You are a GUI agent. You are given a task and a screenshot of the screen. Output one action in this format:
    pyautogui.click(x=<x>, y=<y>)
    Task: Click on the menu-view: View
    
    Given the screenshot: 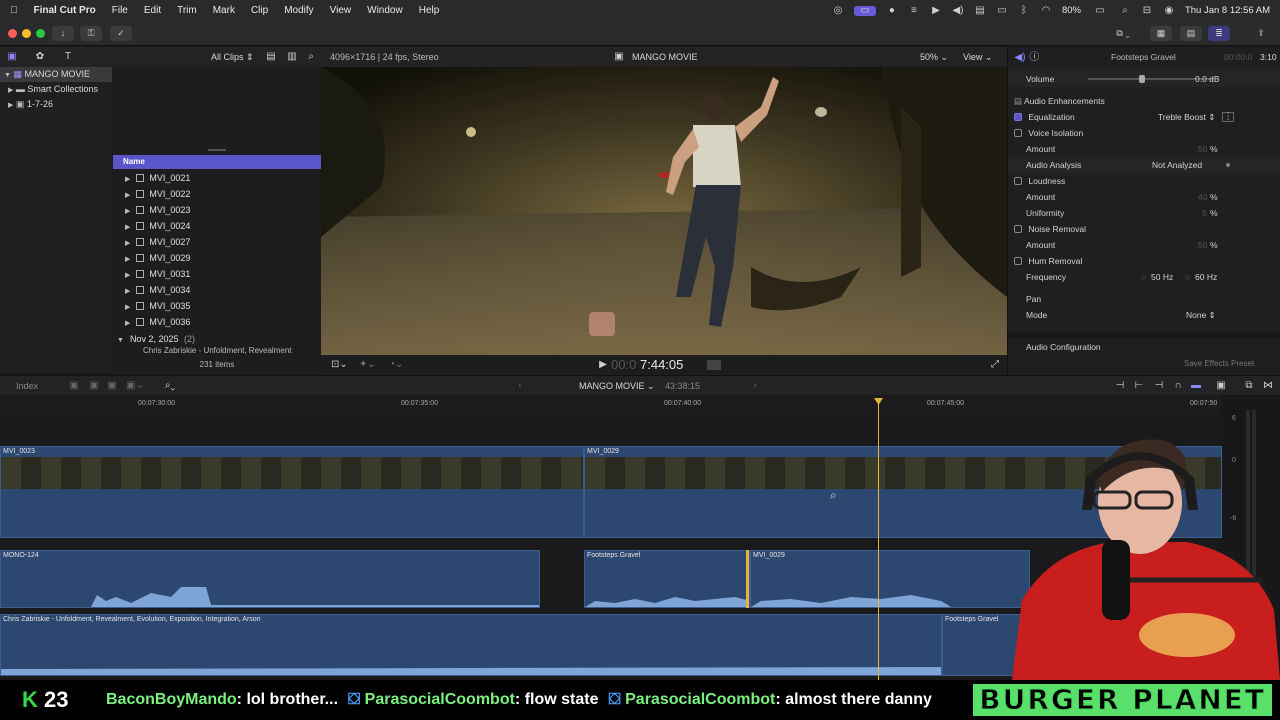 What is the action you would take?
    pyautogui.click(x=341, y=10)
    